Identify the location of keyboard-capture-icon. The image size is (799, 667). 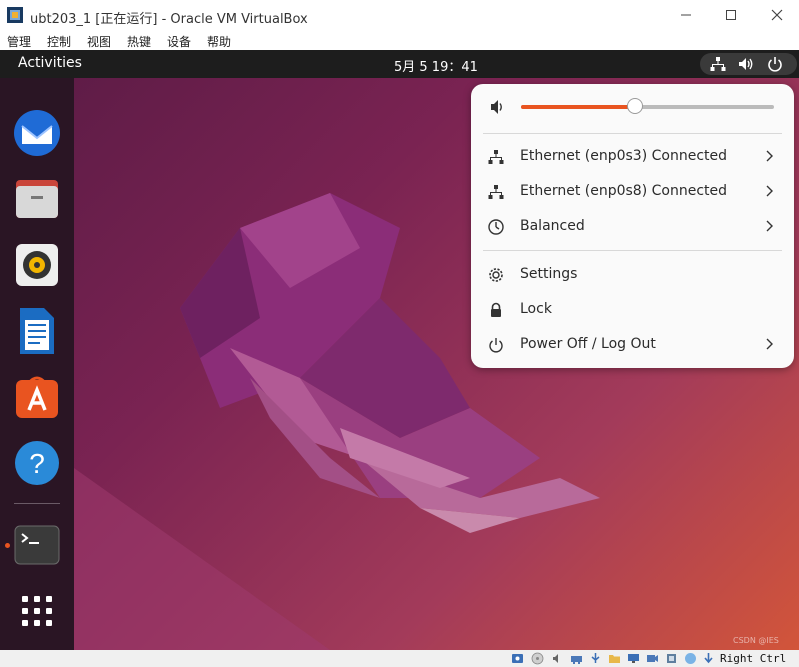
(708, 658).